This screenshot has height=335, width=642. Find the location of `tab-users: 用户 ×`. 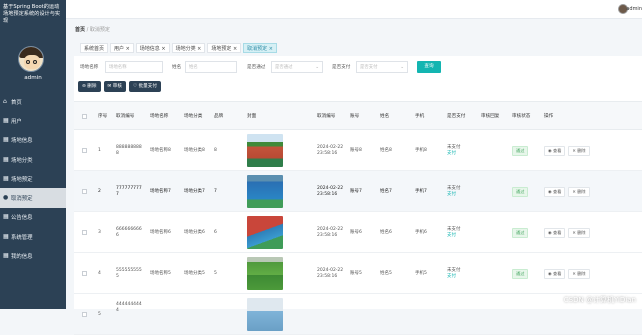

tab-users: 用户 × is located at coordinates (122, 48).